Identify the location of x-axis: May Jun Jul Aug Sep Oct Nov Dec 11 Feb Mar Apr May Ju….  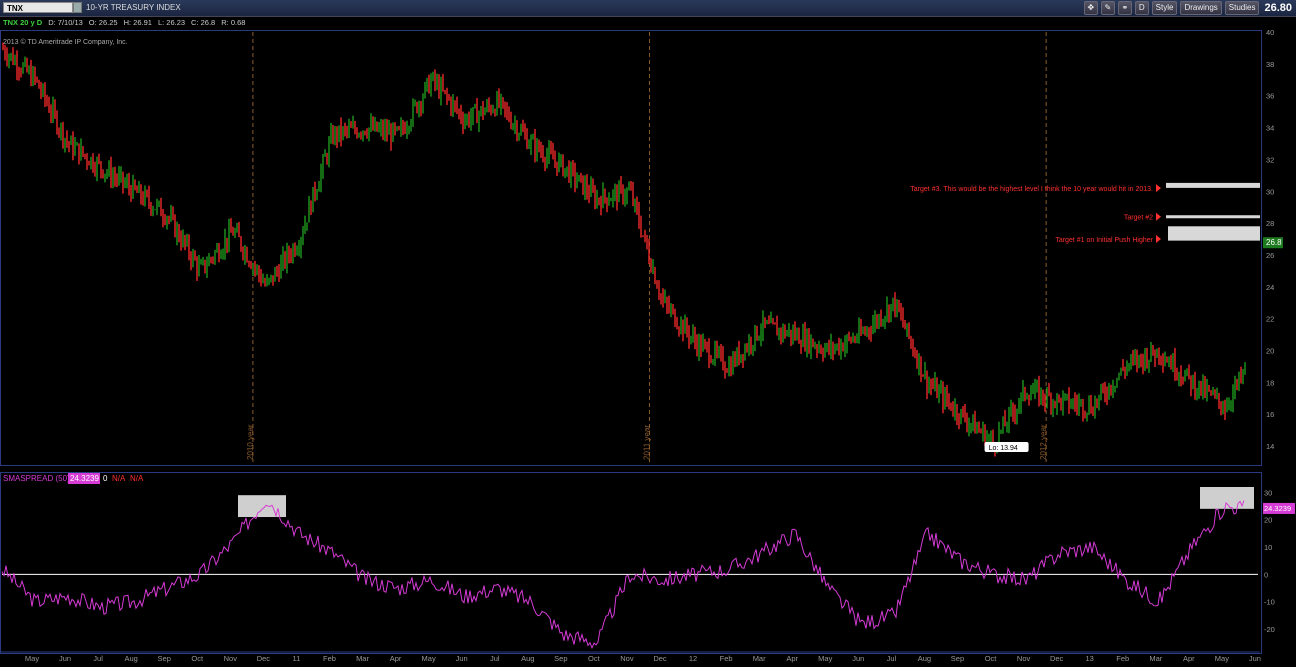
(630, 657).